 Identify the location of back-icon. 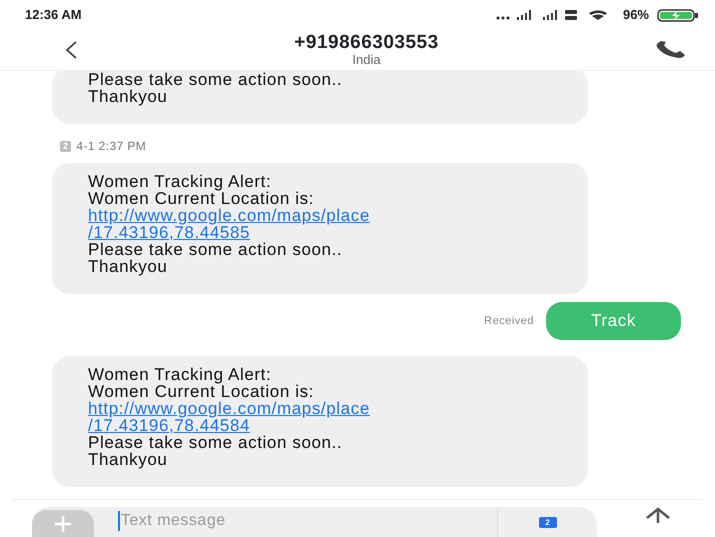
(71, 50).